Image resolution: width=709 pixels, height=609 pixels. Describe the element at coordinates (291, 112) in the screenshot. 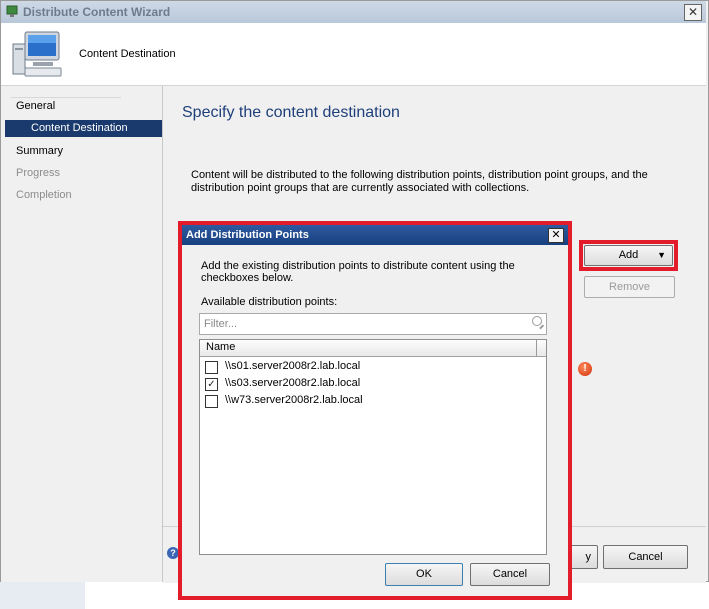

I see `page-heading: Specify the content destination` at that location.